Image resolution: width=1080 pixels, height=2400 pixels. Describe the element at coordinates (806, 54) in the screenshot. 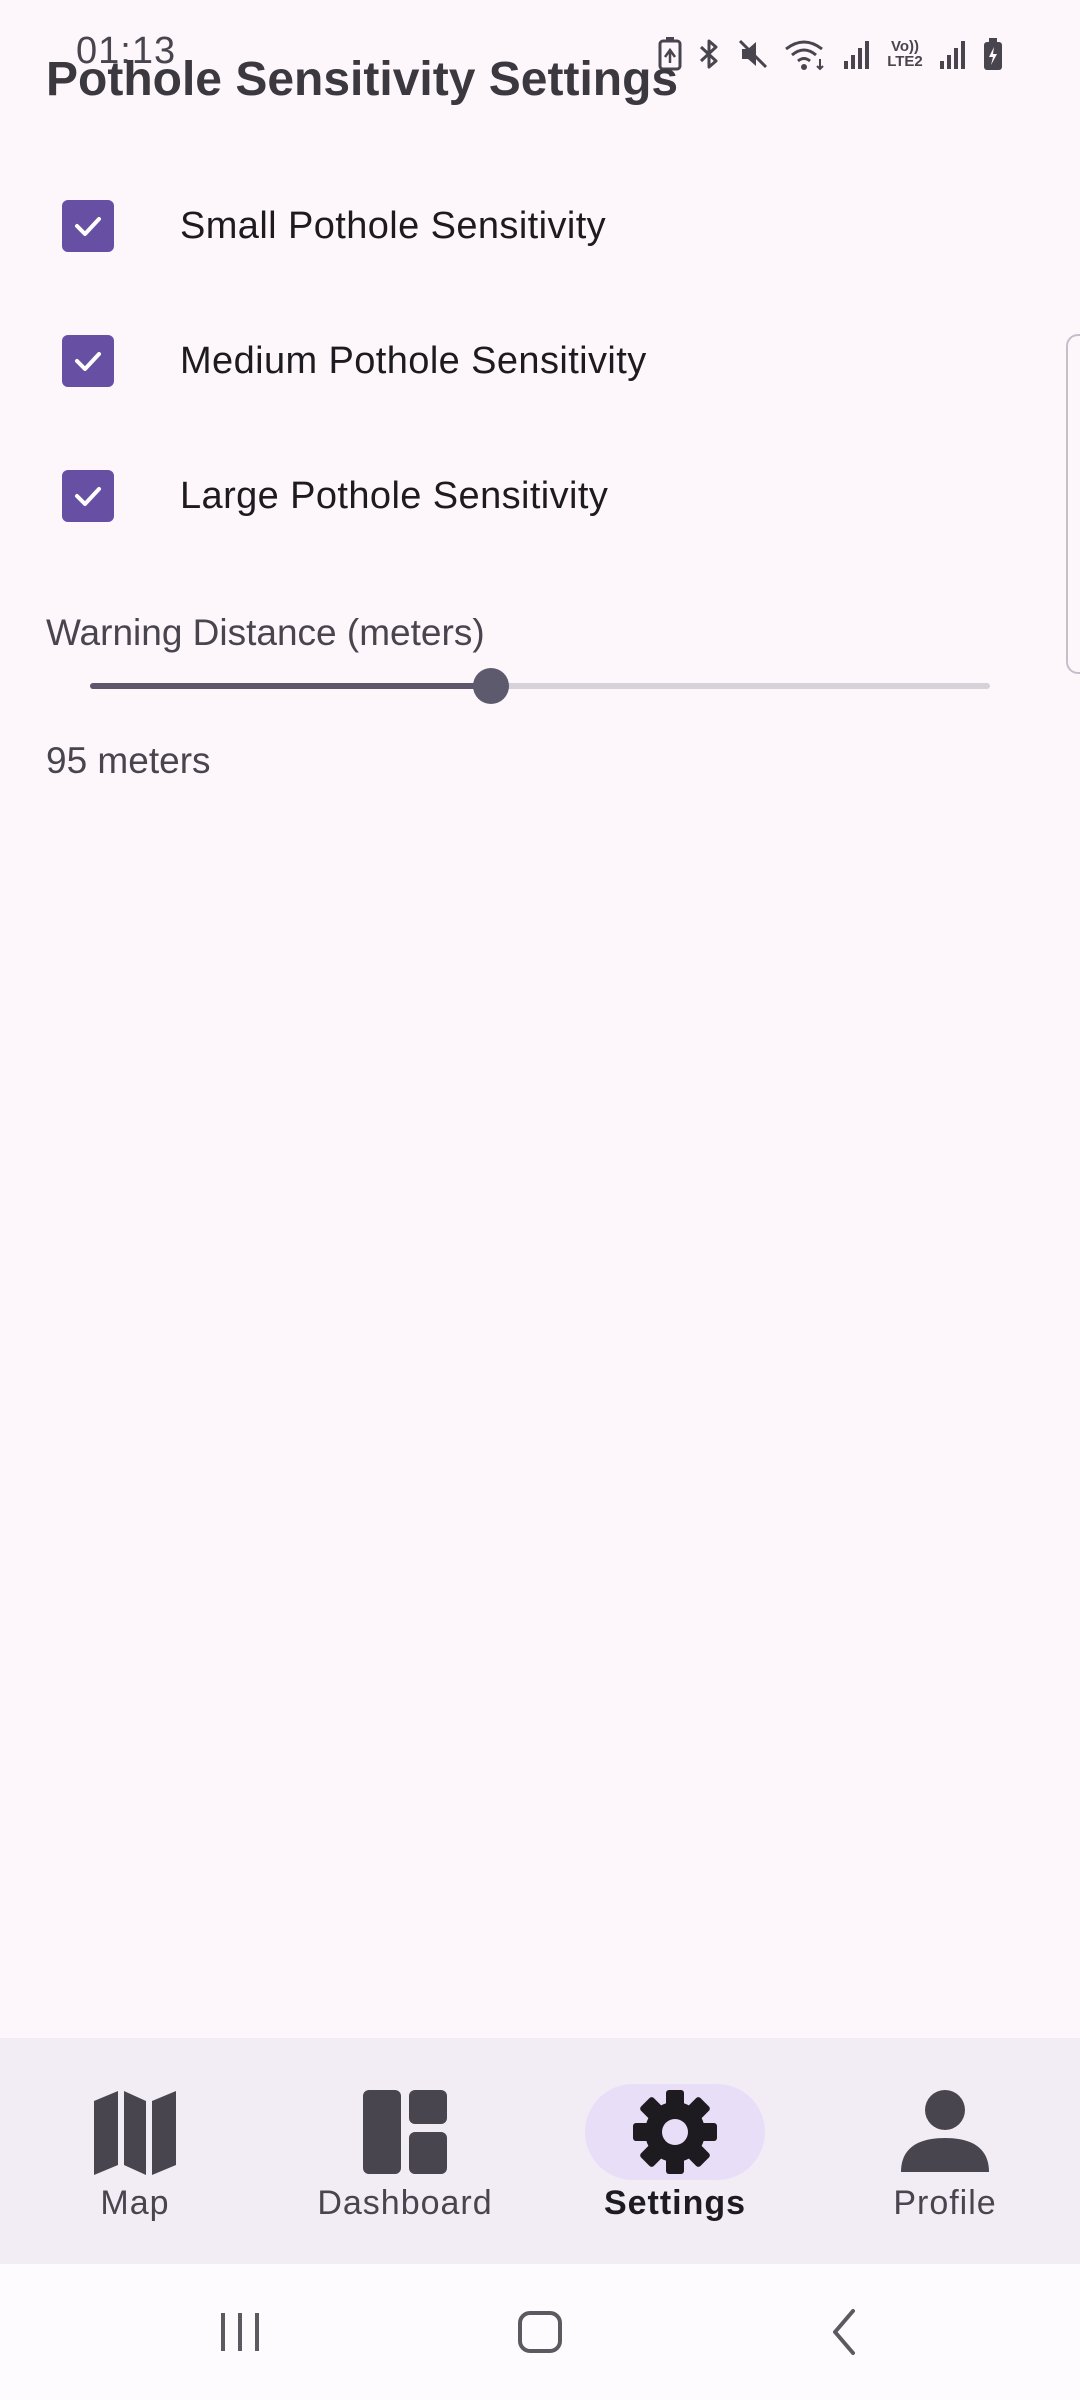

I see `wifi-icon` at that location.